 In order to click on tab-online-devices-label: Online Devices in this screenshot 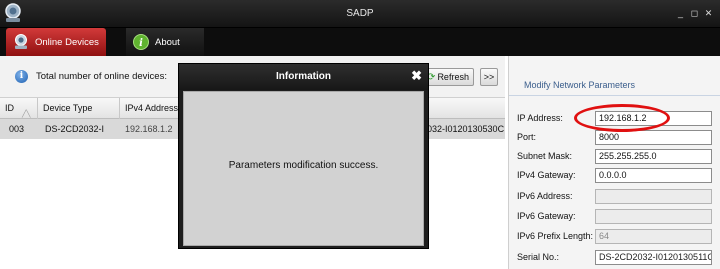, I will do `click(67, 42)`.